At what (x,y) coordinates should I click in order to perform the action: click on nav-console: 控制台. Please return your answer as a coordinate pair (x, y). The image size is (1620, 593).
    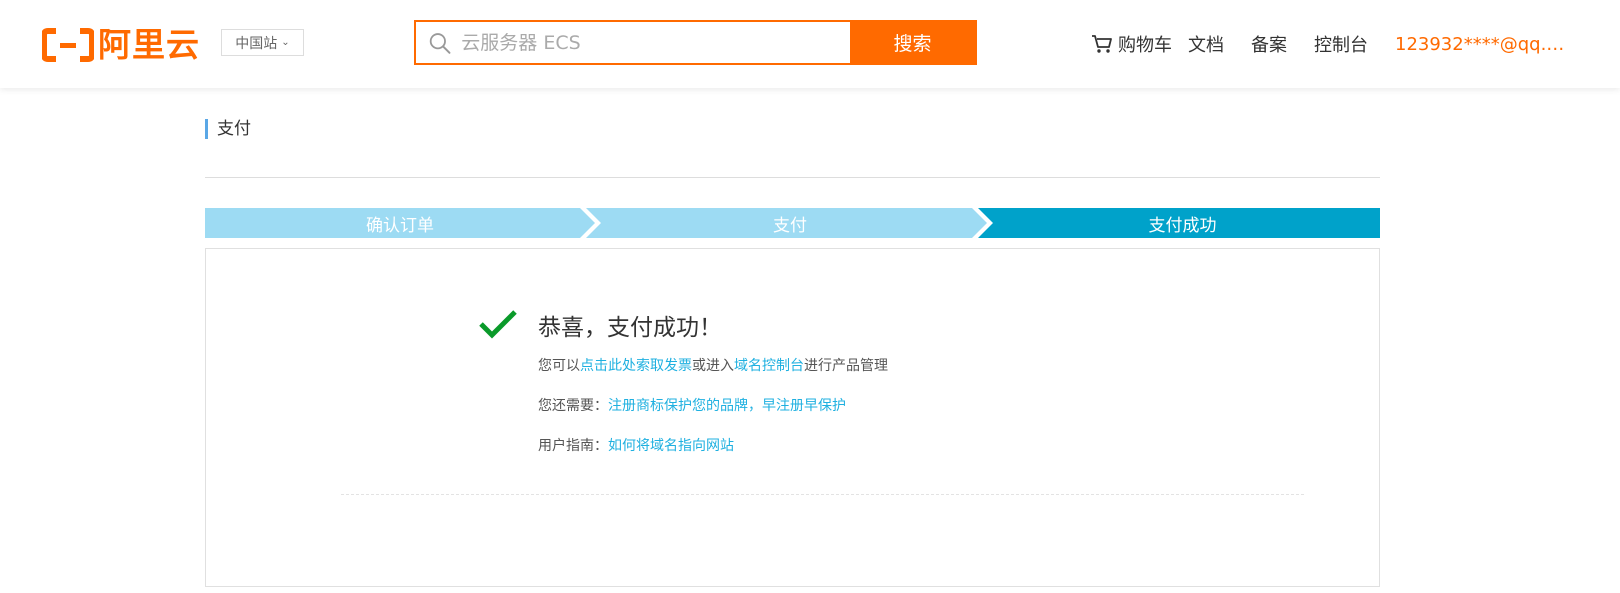
    Looking at the image, I should click on (1341, 44).